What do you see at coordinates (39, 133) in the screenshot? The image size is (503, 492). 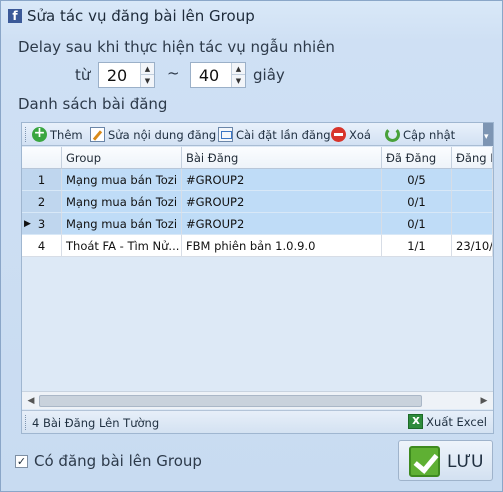 I see `add-icon` at bounding box center [39, 133].